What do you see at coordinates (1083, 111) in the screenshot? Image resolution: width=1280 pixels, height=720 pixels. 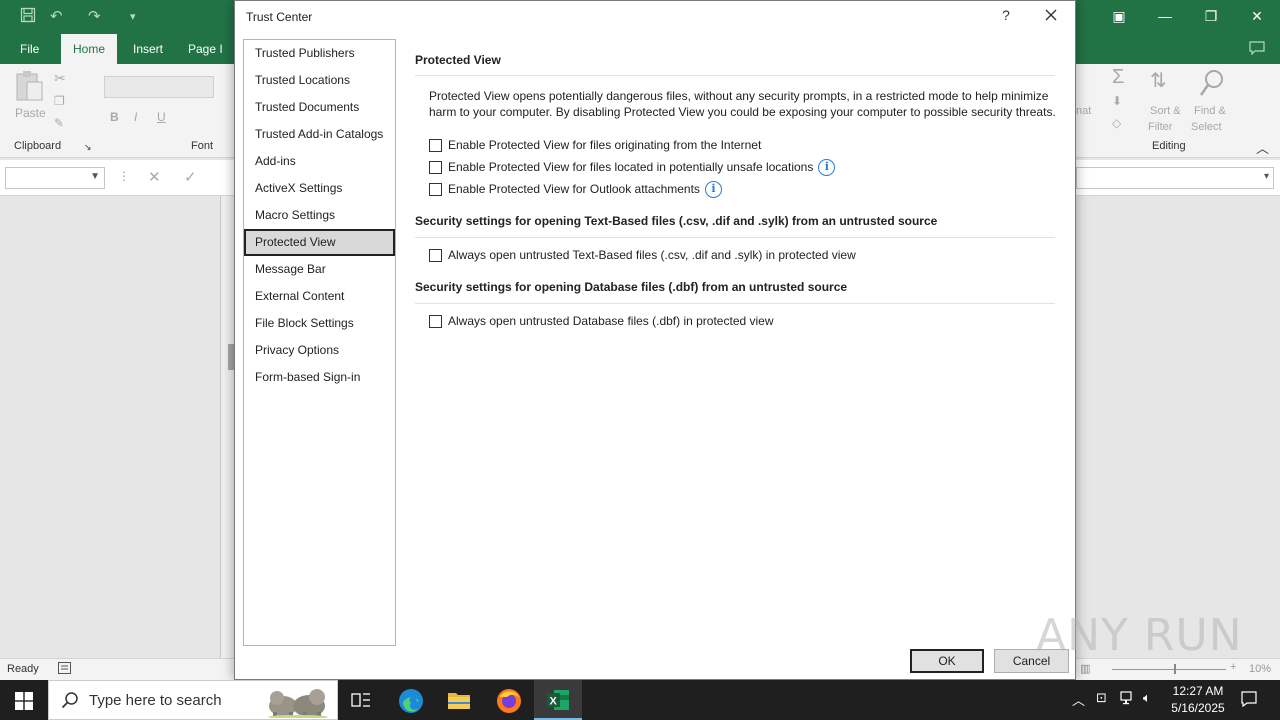 I see `format-label-partial: nat` at bounding box center [1083, 111].